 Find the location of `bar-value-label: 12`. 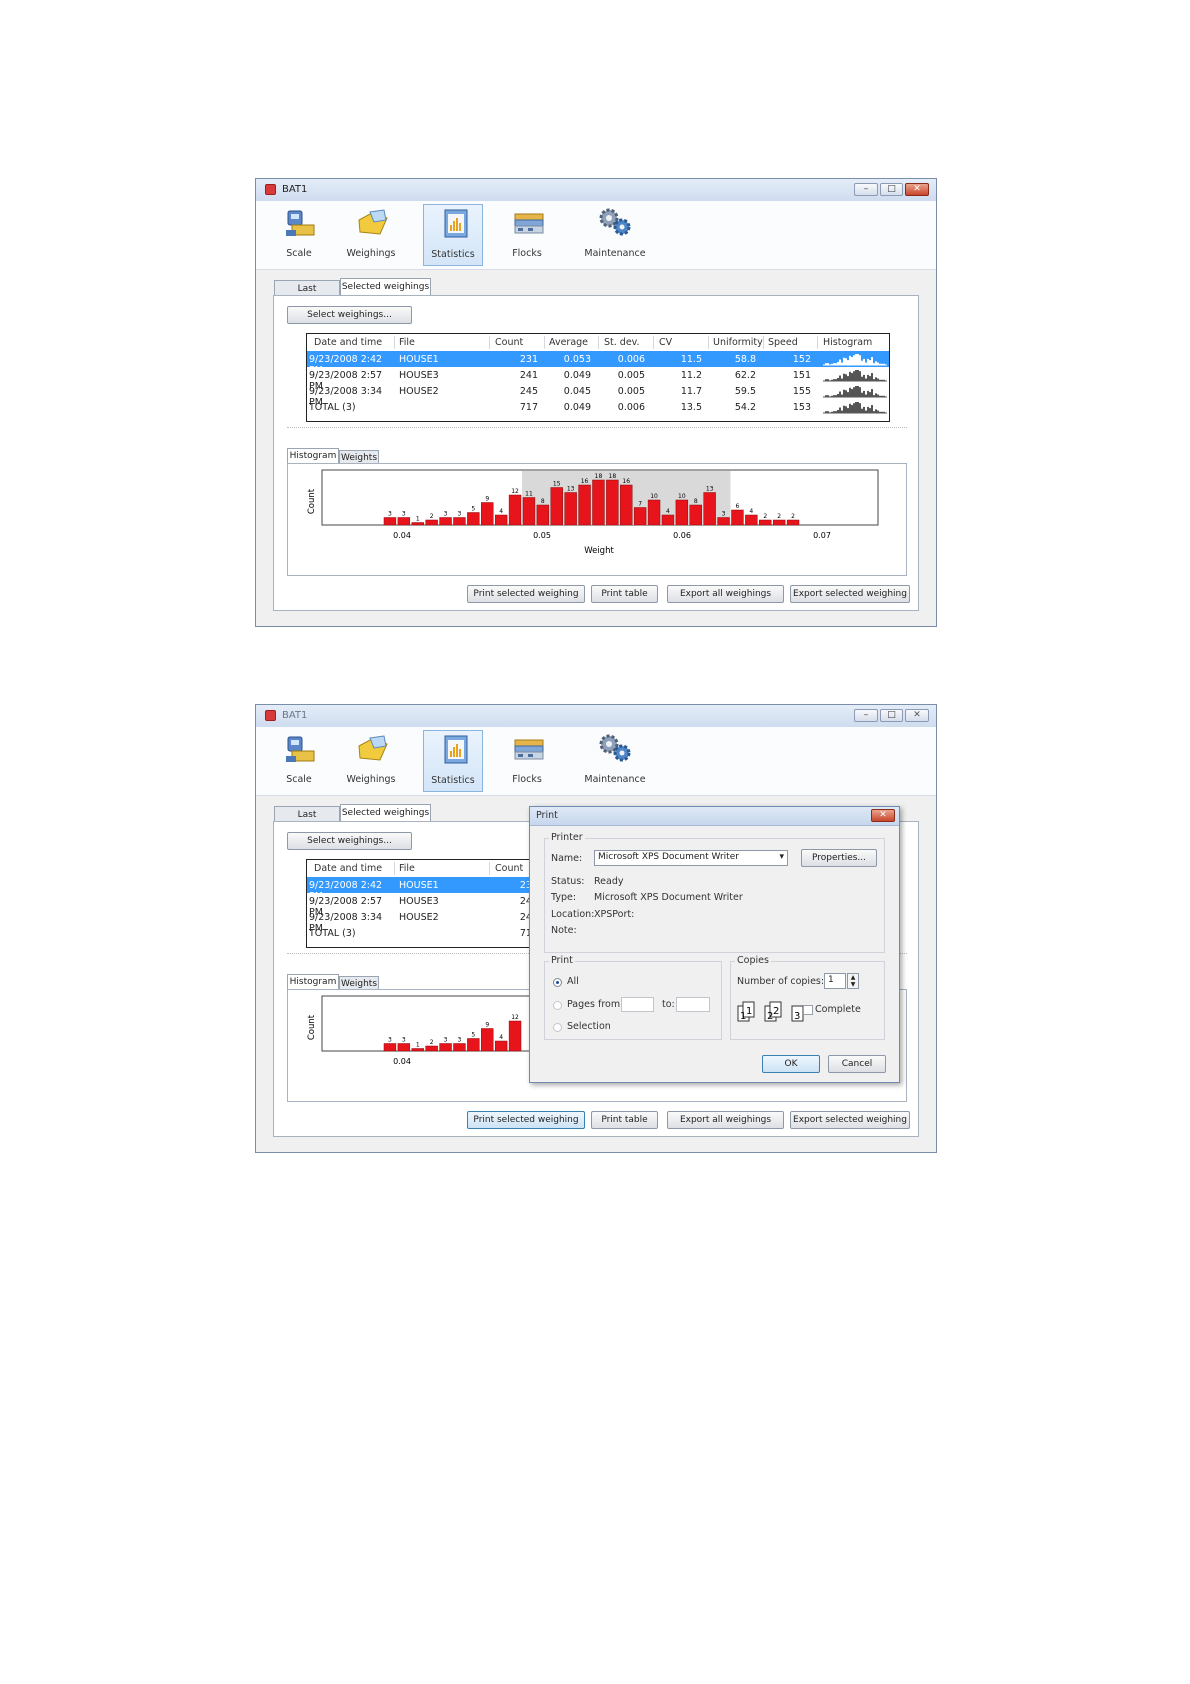

bar-value-label: 12 is located at coordinates (515, 491).